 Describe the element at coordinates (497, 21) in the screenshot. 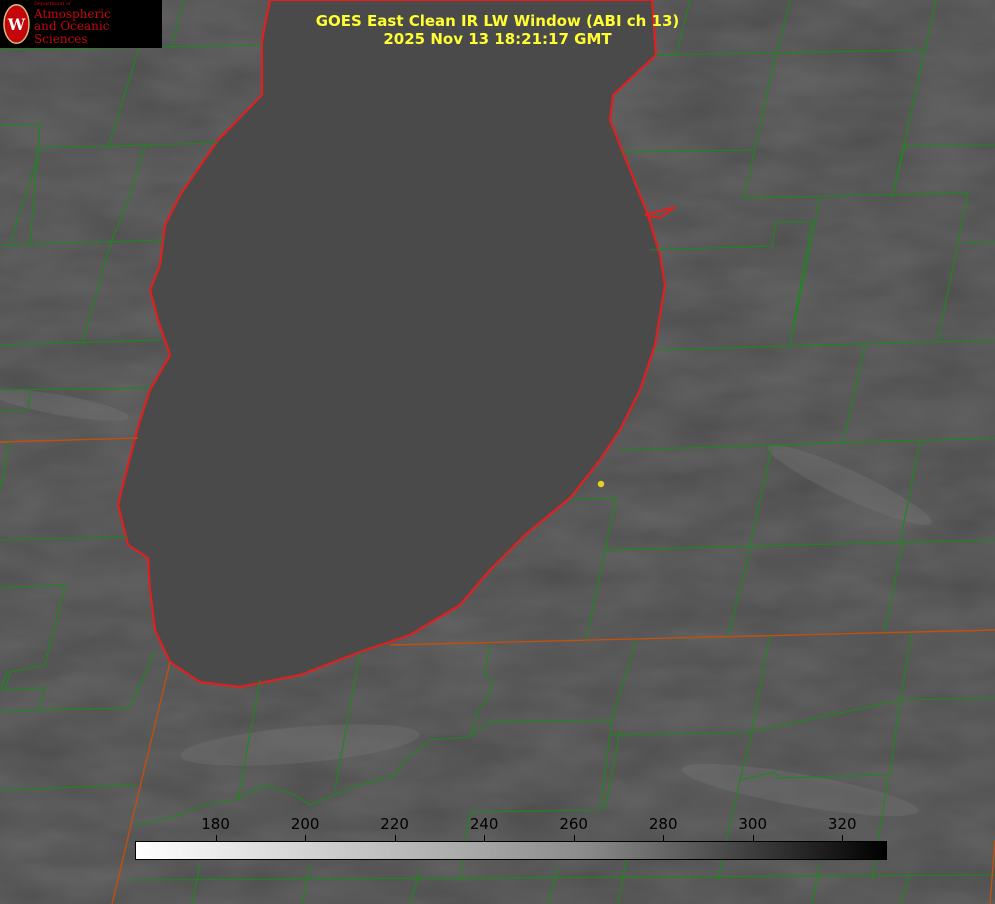

I see `title-line1: GOES East Clean IR LW Window (ABI ch 13)` at that location.